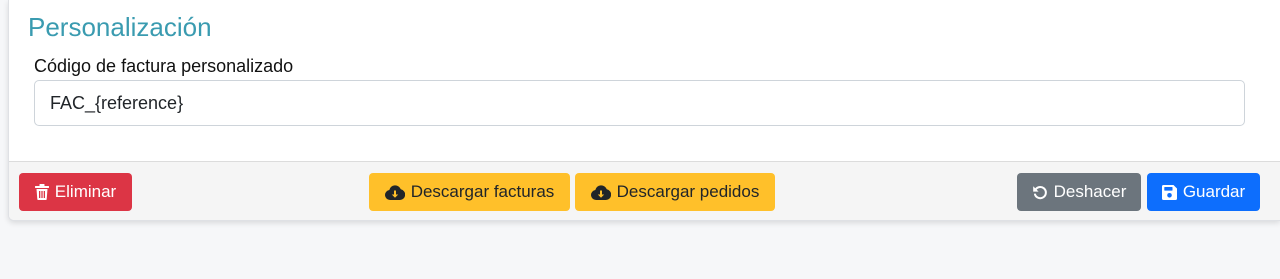 This screenshot has height=279, width=1280. Describe the element at coordinates (120, 27) in the screenshot. I see `section-title: Personalización` at that location.